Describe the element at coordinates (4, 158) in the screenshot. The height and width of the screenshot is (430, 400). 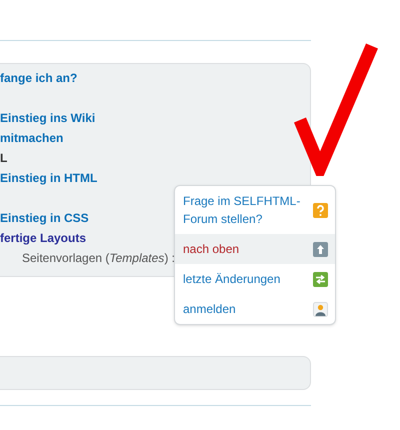
I see `list-text: L` at that location.